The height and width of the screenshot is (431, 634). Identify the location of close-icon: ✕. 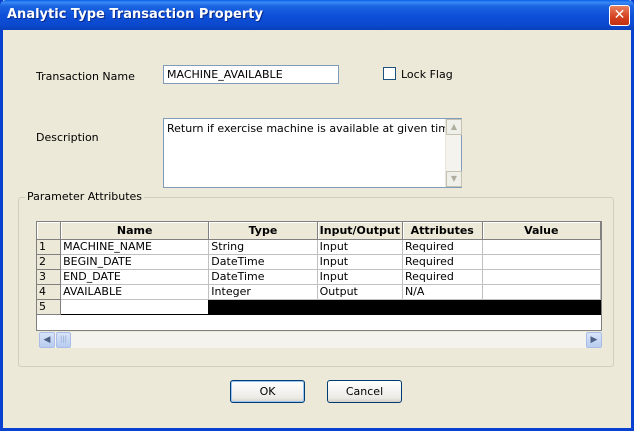
(619, 15).